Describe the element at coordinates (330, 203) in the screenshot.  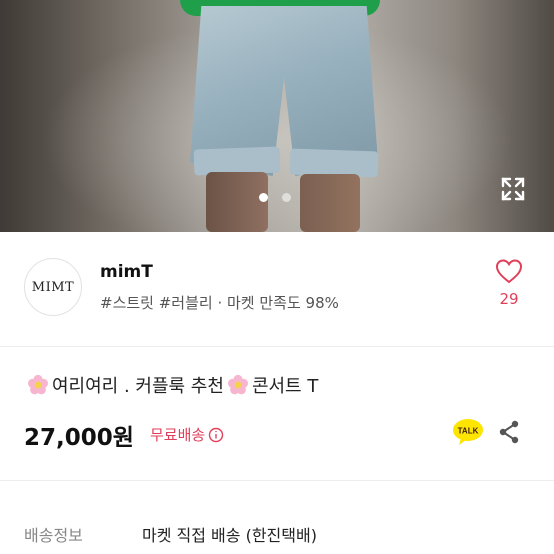
I see `photo-leg-right` at that location.